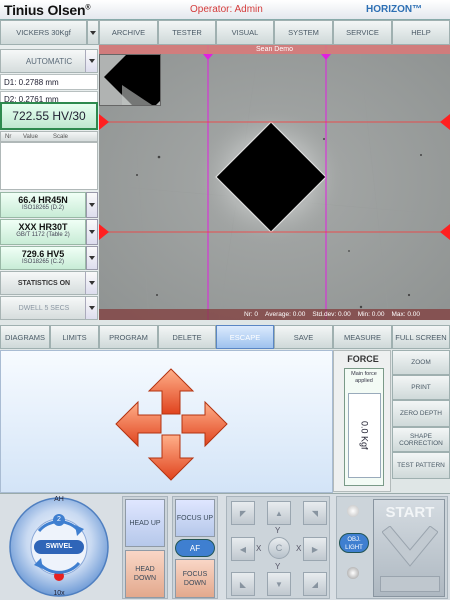 This screenshot has width=450, height=600. Describe the element at coordinates (187, 337) in the screenshot. I see `delete-button: DELETE` at that location.